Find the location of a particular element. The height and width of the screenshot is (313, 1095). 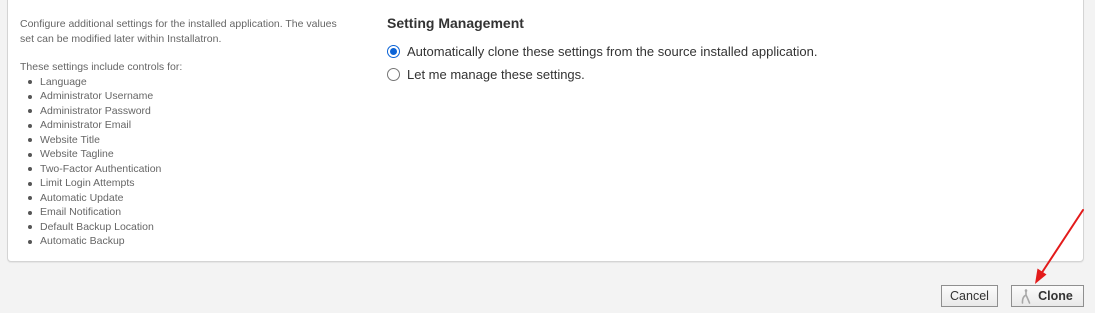

list-item: Two-Factor Authentication is located at coordinates (190, 169).